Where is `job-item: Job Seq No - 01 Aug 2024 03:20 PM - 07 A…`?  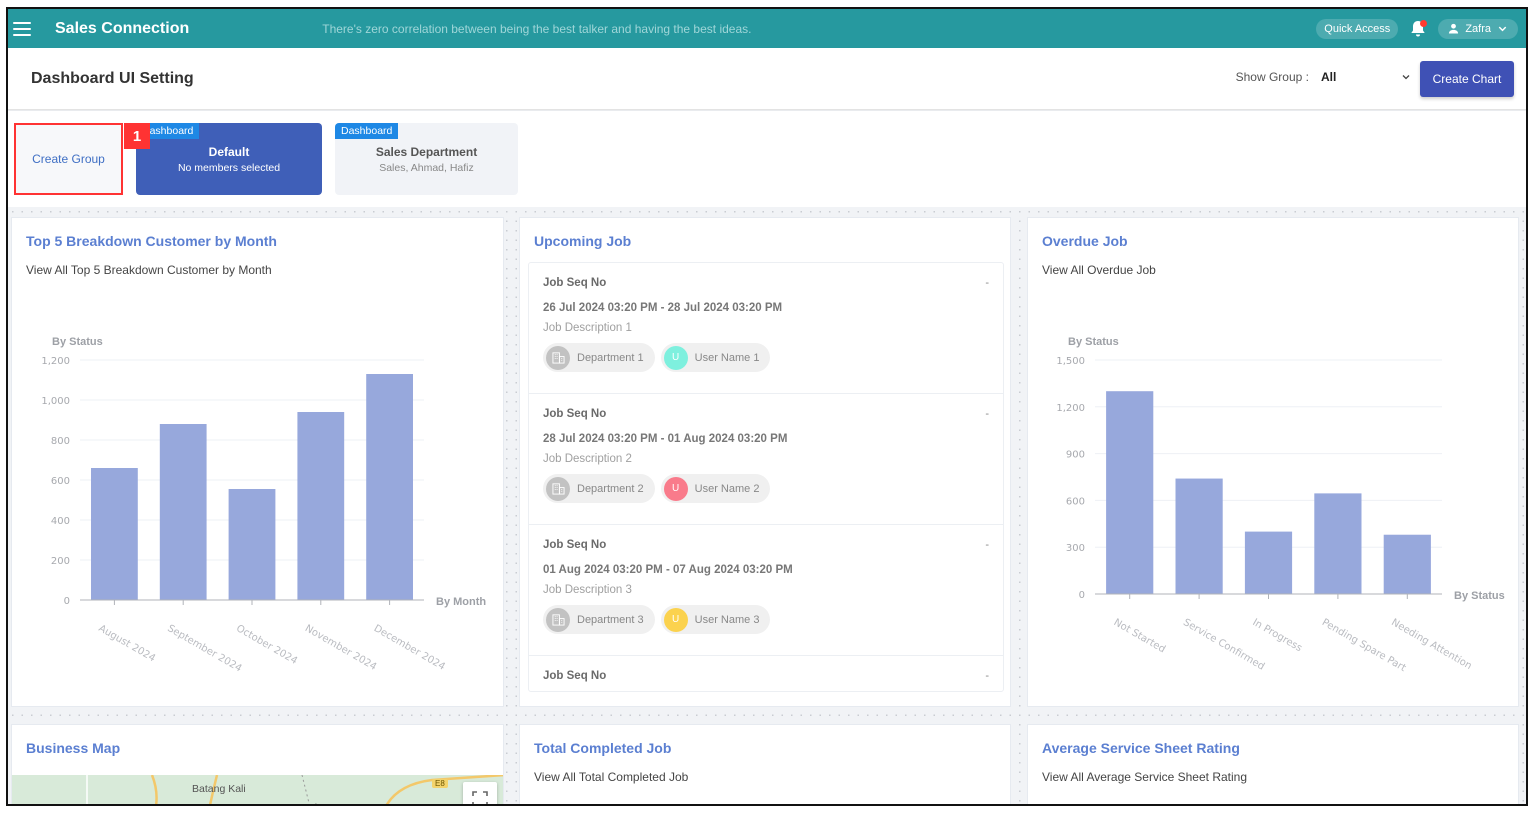
job-item: Job Seq No - 01 Aug 2024 03:20 PM - 07 A… is located at coordinates (766, 590).